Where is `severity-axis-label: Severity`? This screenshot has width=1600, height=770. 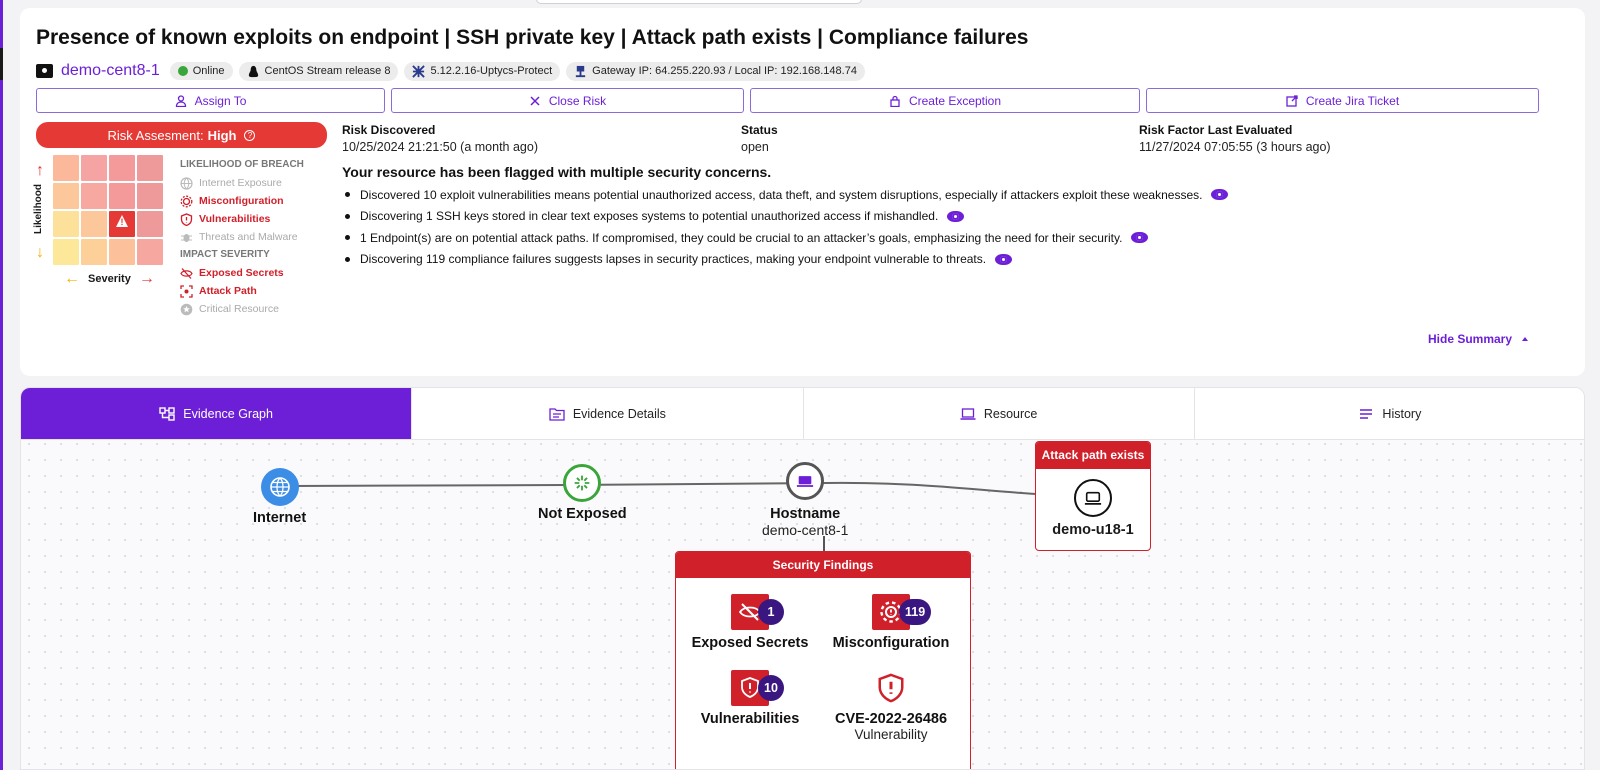
severity-axis-label: Severity is located at coordinates (109, 279).